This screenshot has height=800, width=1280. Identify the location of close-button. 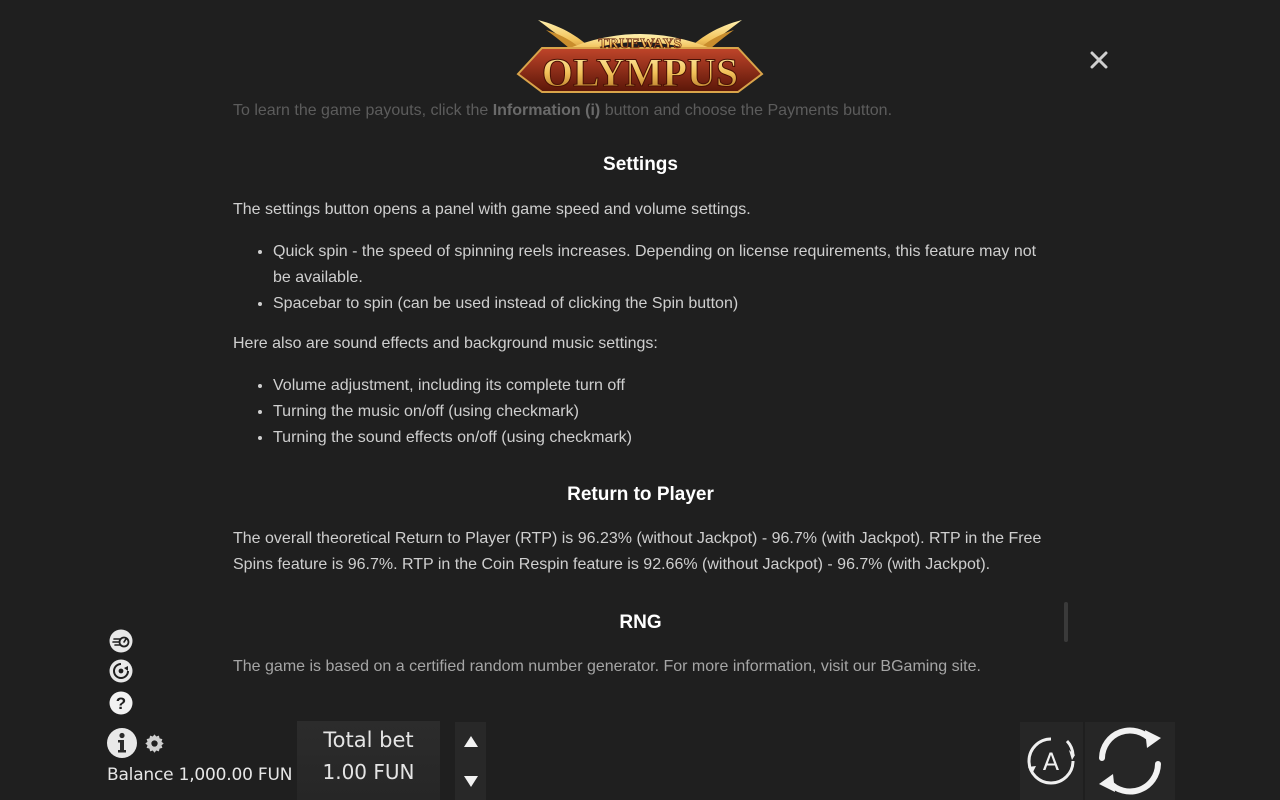
(1099, 60).